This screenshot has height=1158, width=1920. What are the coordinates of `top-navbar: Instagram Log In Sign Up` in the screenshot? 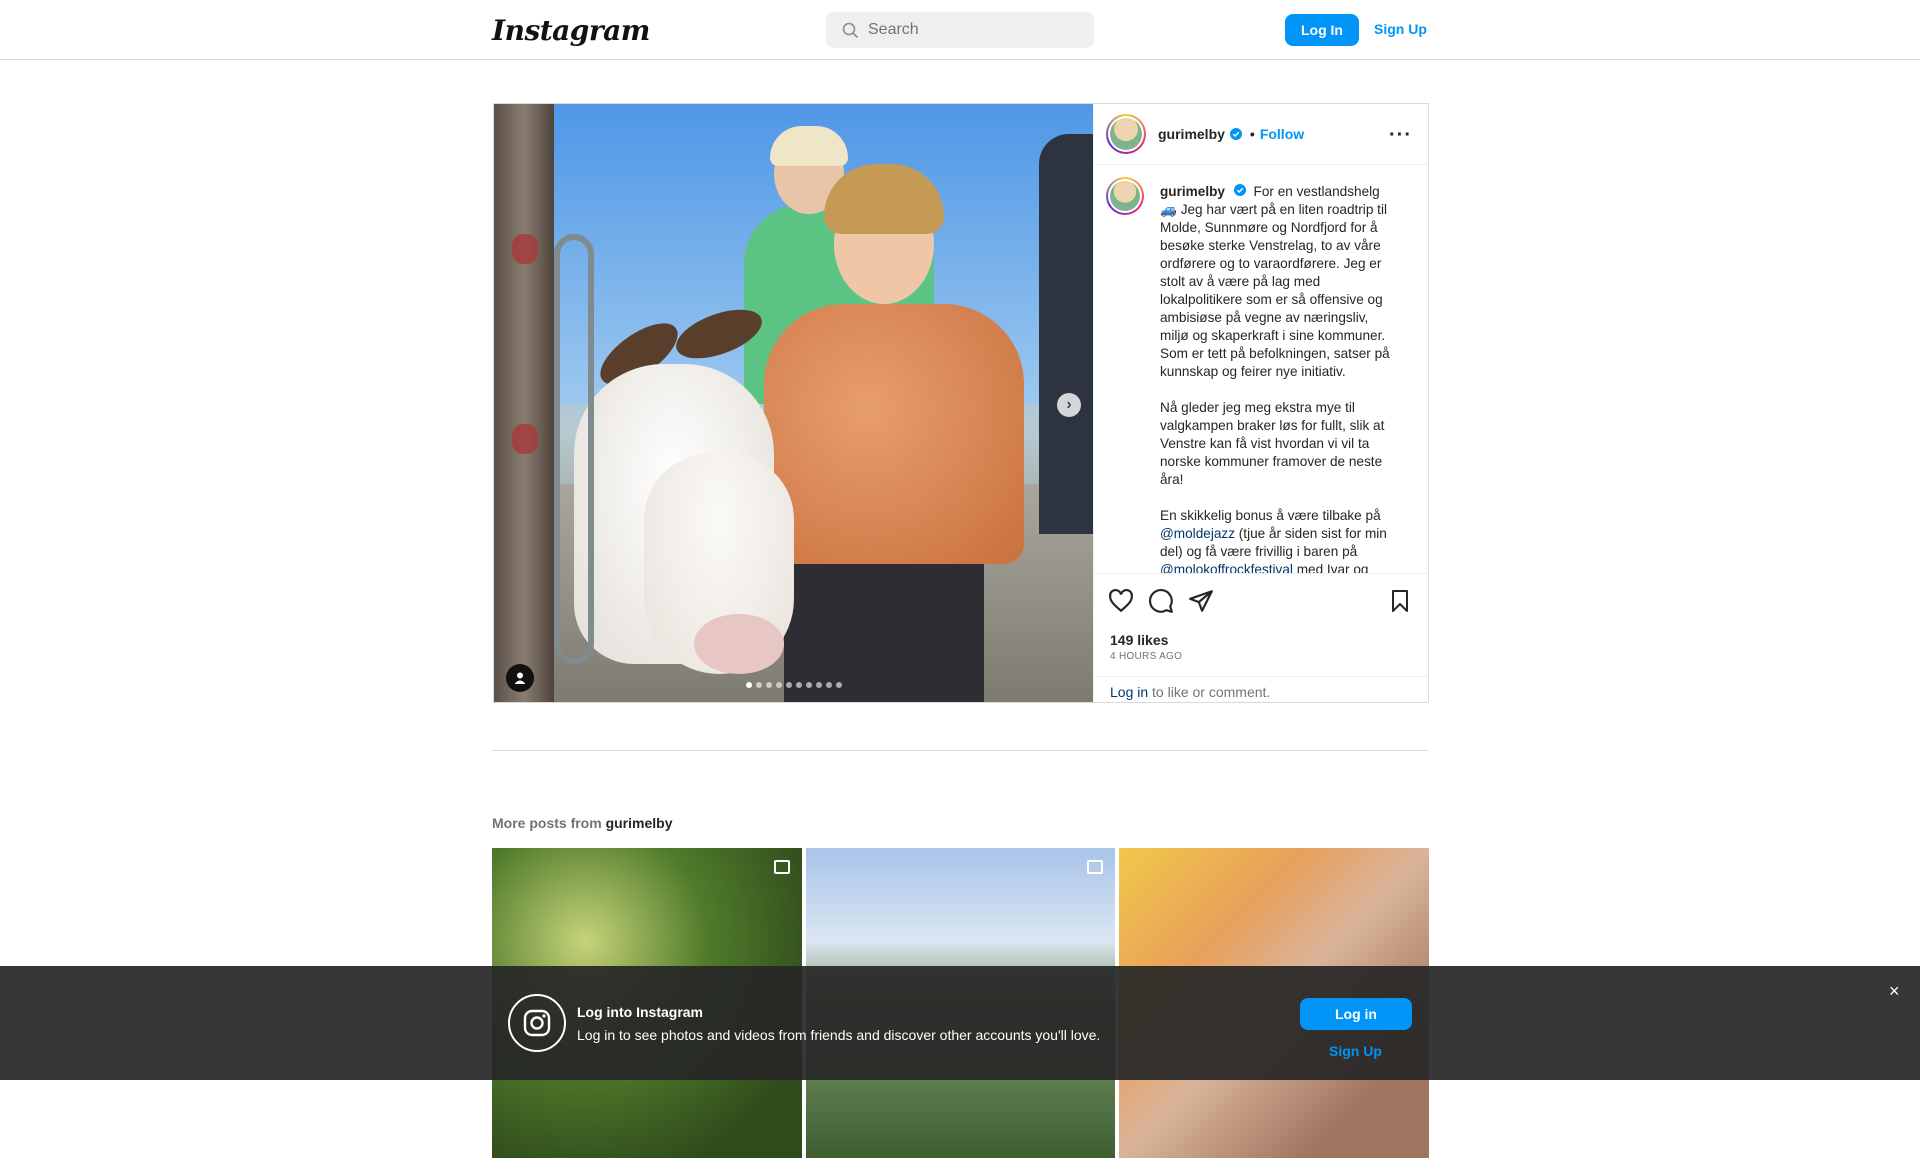 It's located at (960, 30).